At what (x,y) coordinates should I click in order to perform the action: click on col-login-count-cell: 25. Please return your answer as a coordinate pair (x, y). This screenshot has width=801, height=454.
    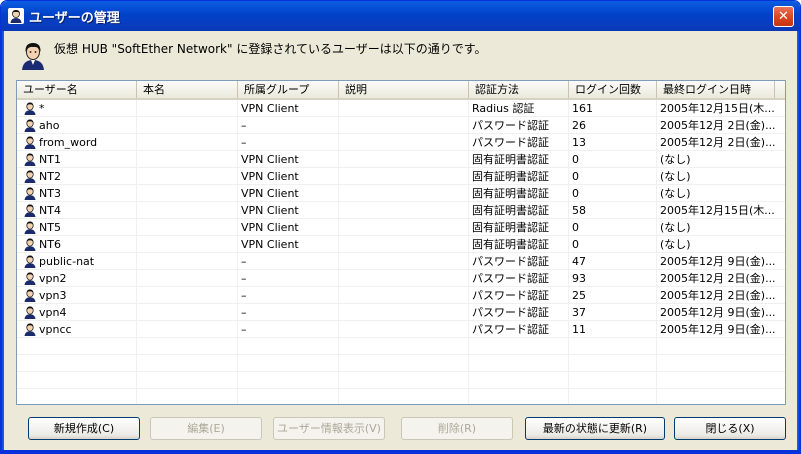
    Looking at the image, I should click on (579, 295).